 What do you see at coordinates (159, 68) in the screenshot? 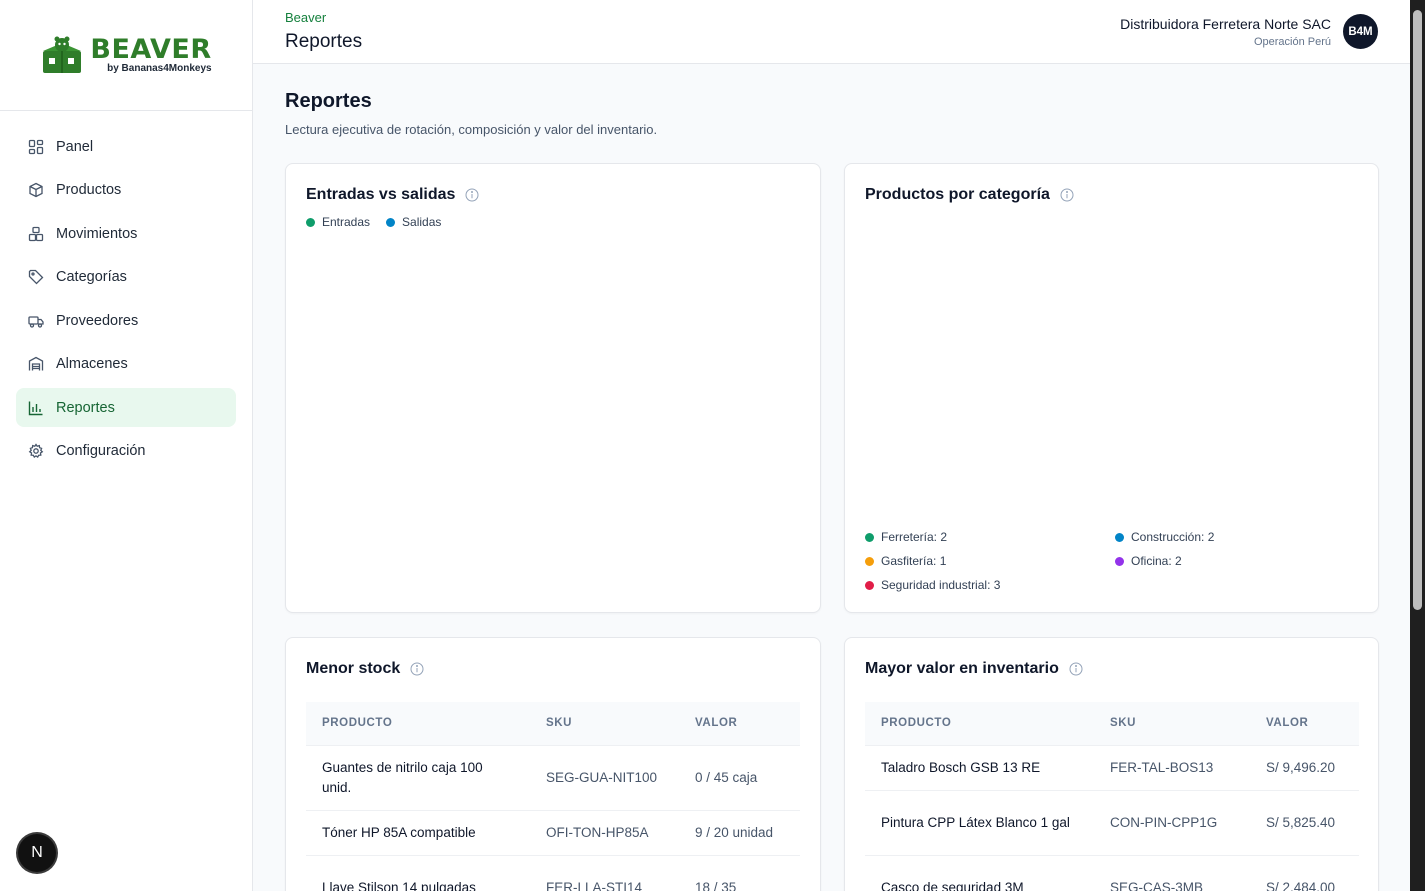
I see `brand-byline: by Bananas4Monkeys` at bounding box center [159, 68].